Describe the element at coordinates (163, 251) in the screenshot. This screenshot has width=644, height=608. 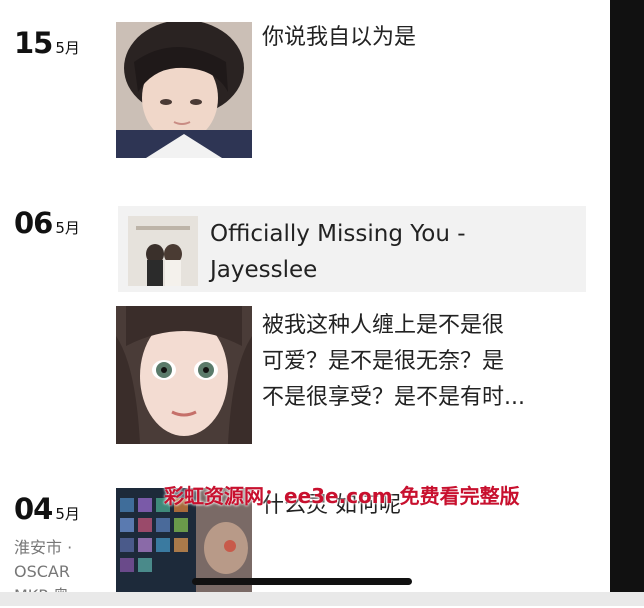
I see `album-cover` at that location.